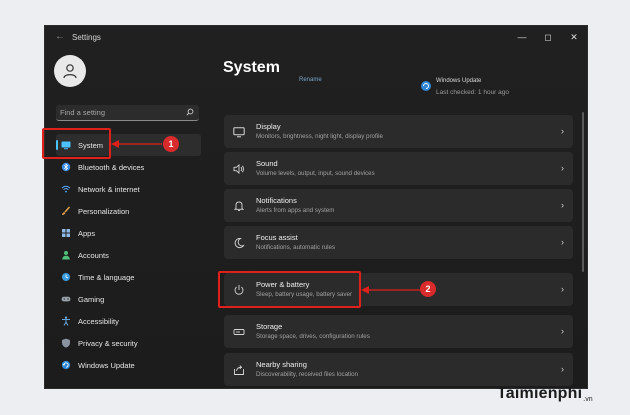 Image resolution: width=630 pixels, height=415 pixels. I want to click on watermark: Taimienphi .vn, so click(545, 394).